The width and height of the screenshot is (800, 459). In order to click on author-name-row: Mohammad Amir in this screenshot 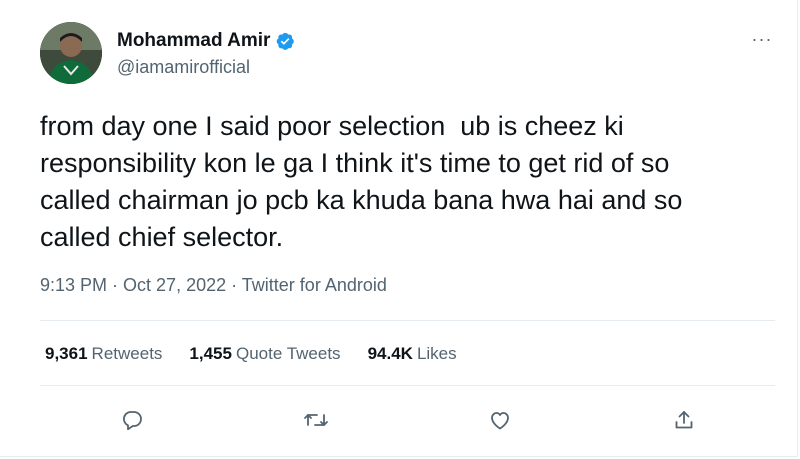, I will do `click(206, 41)`.